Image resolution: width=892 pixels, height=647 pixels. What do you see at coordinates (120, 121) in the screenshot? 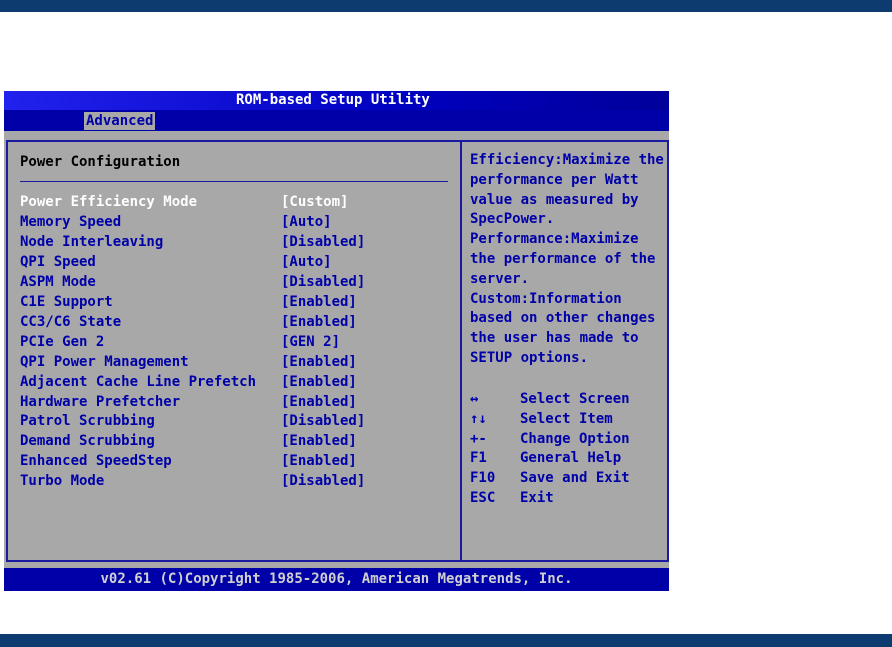
I see `tab-advanced: Advanced` at bounding box center [120, 121].